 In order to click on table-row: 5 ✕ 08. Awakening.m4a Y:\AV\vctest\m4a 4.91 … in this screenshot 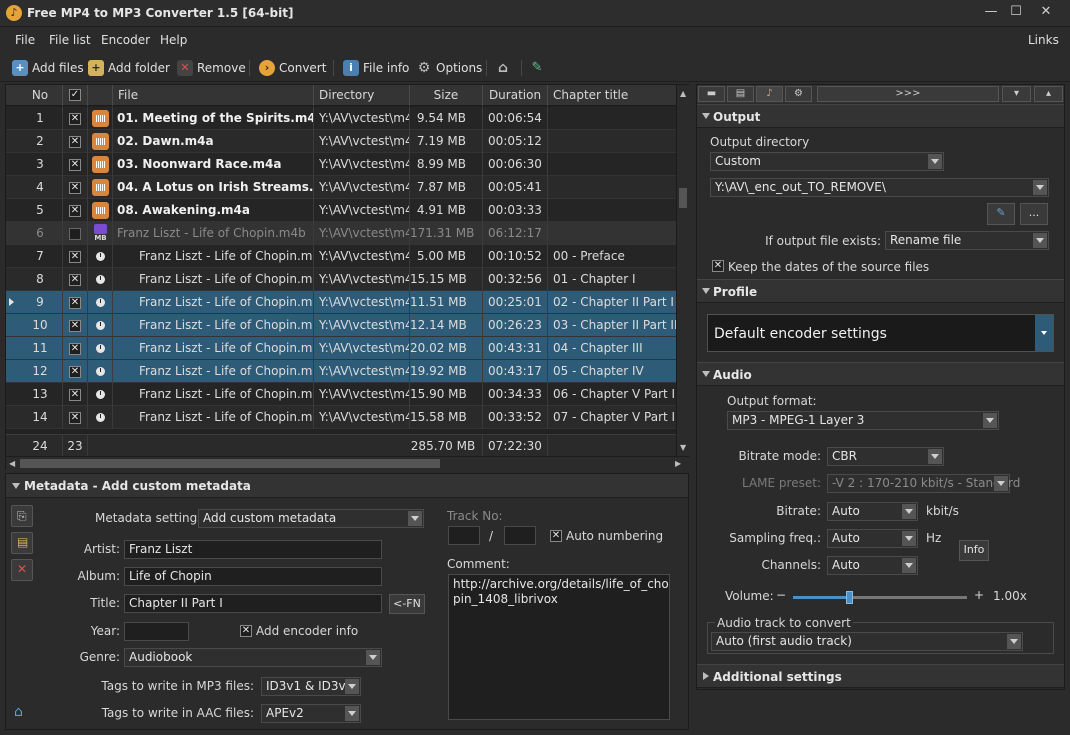, I will do `click(341, 210)`.